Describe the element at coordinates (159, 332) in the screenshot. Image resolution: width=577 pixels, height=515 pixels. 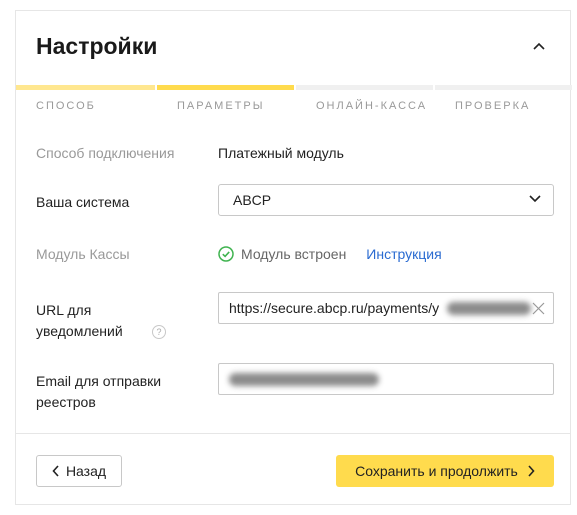
I see `help-icon: ?` at that location.